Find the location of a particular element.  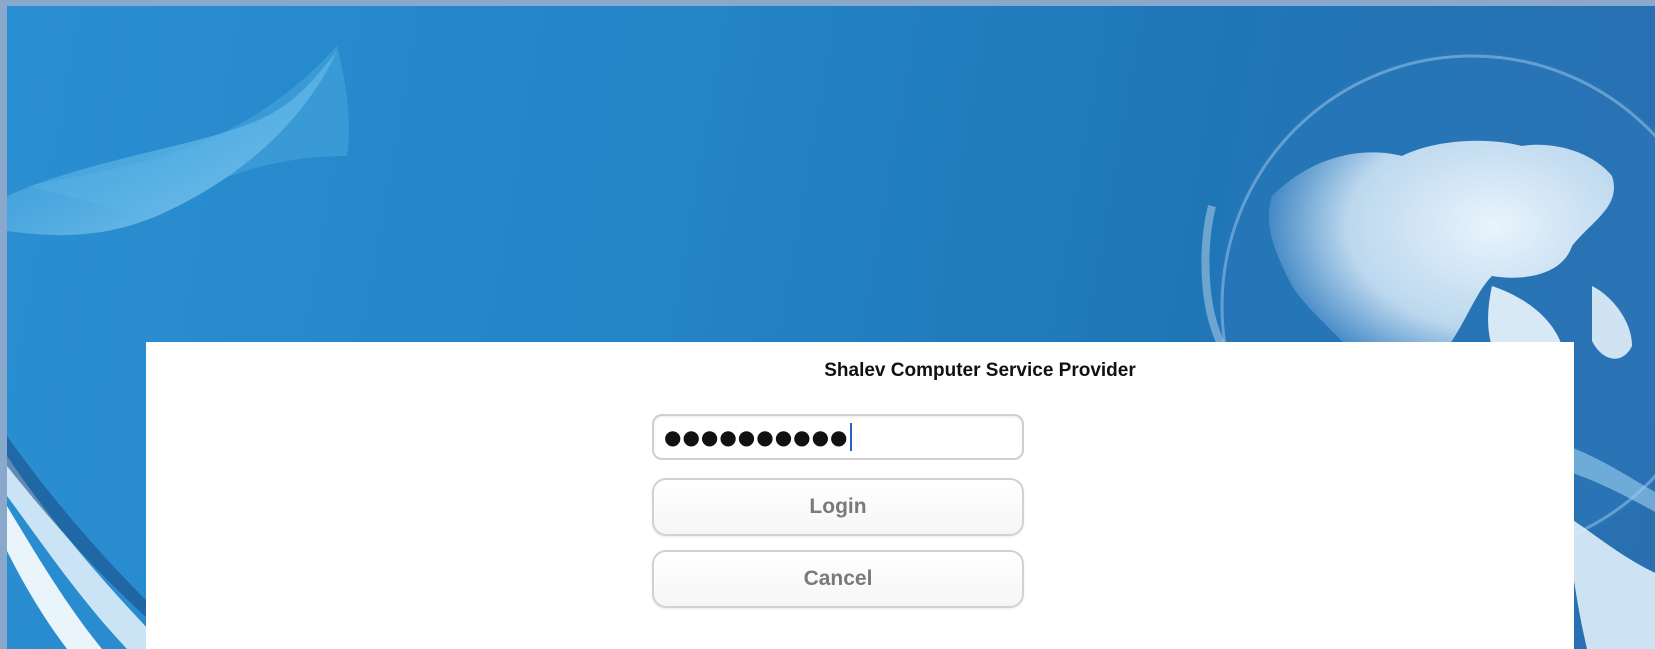

cancel-button: Cancel is located at coordinates (838, 579).